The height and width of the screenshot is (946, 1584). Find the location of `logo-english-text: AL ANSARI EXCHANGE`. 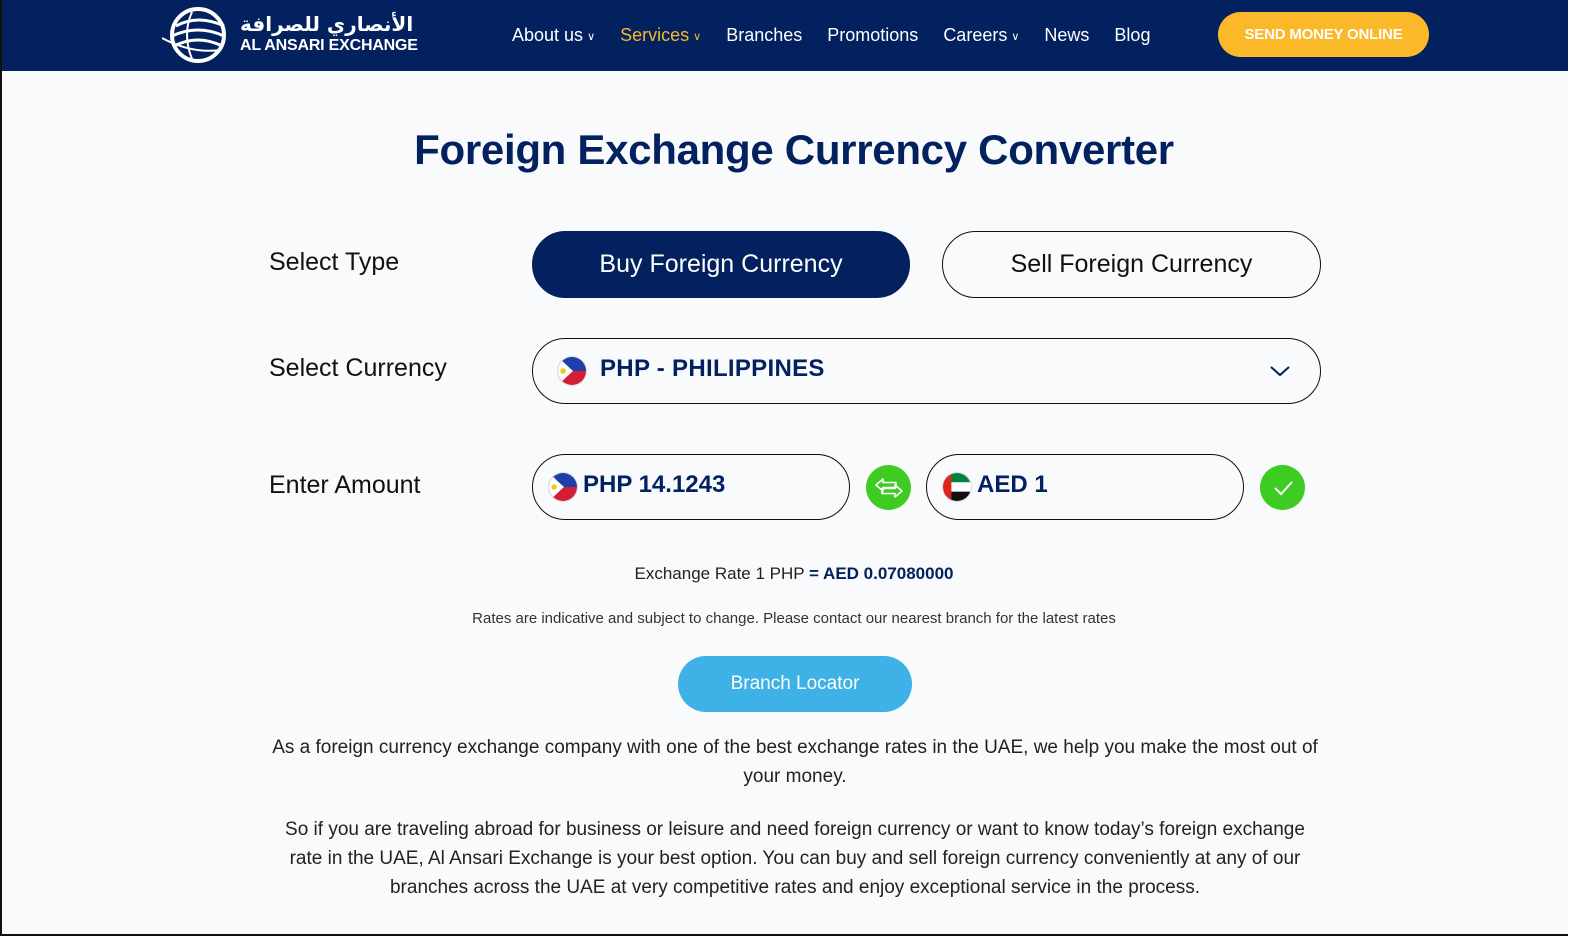

logo-english-text: AL ANSARI EXCHANGE is located at coordinates (329, 45).